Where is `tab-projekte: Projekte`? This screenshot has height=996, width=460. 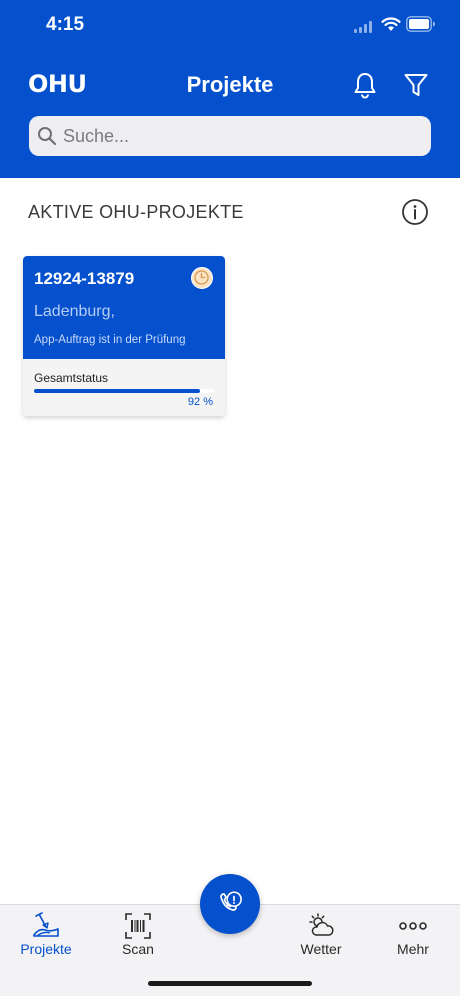 tab-projekte: Projekte is located at coordinates (46, 935).